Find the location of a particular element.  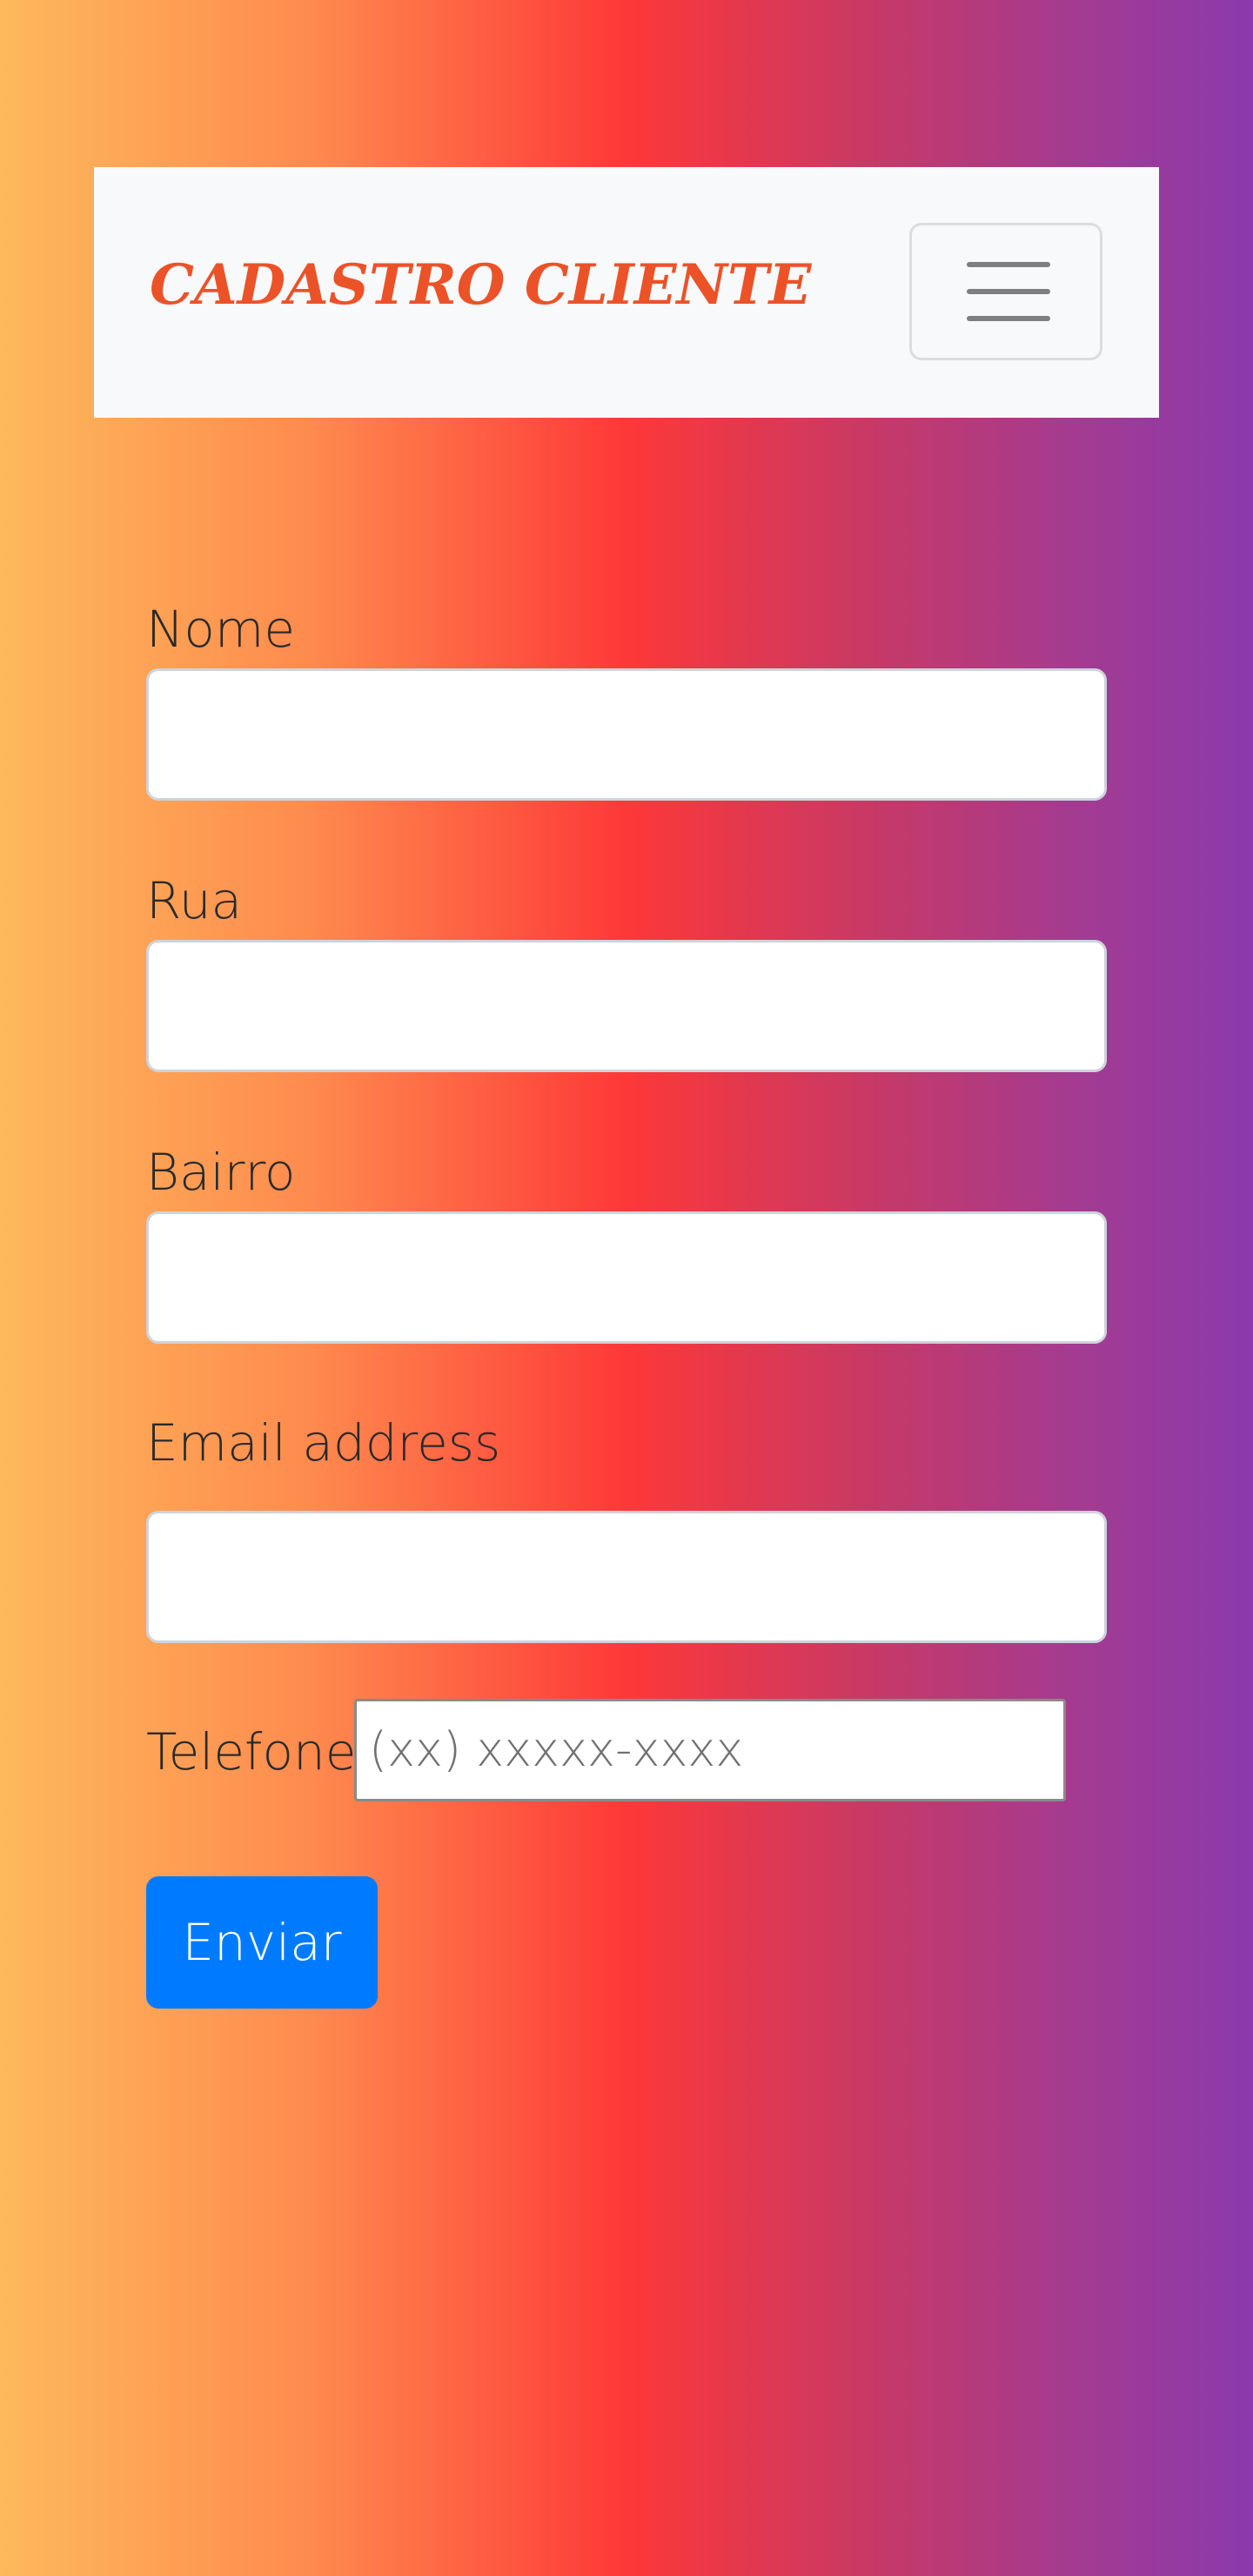

telefone-input: (xx) xxxxx-xxxx is located at coordinates (710, 1750).